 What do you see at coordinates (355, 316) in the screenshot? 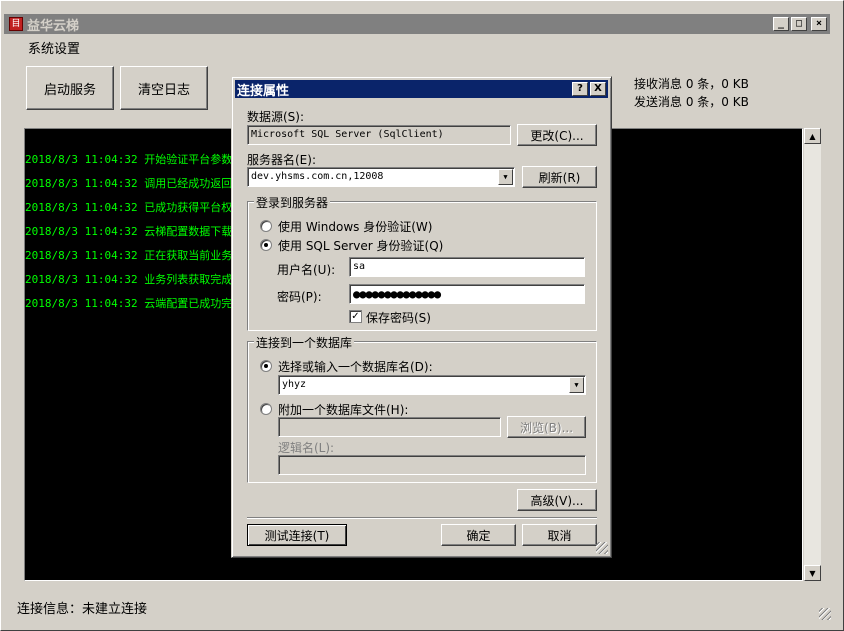
I see `save-password-checkbox: ✓` at bounding box center [355, 316].